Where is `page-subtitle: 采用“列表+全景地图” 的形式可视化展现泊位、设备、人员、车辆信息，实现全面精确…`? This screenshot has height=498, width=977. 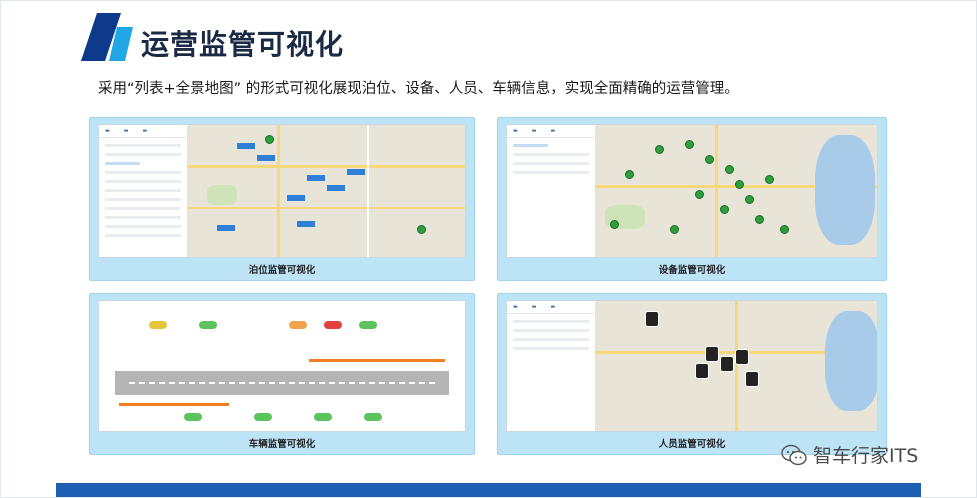
page-subtitle: 采用“列表+全景地图” 的形式可视化展现泊位、设备、人员、车辆信息，实现全面精确… is located at coordinates (418, 89).